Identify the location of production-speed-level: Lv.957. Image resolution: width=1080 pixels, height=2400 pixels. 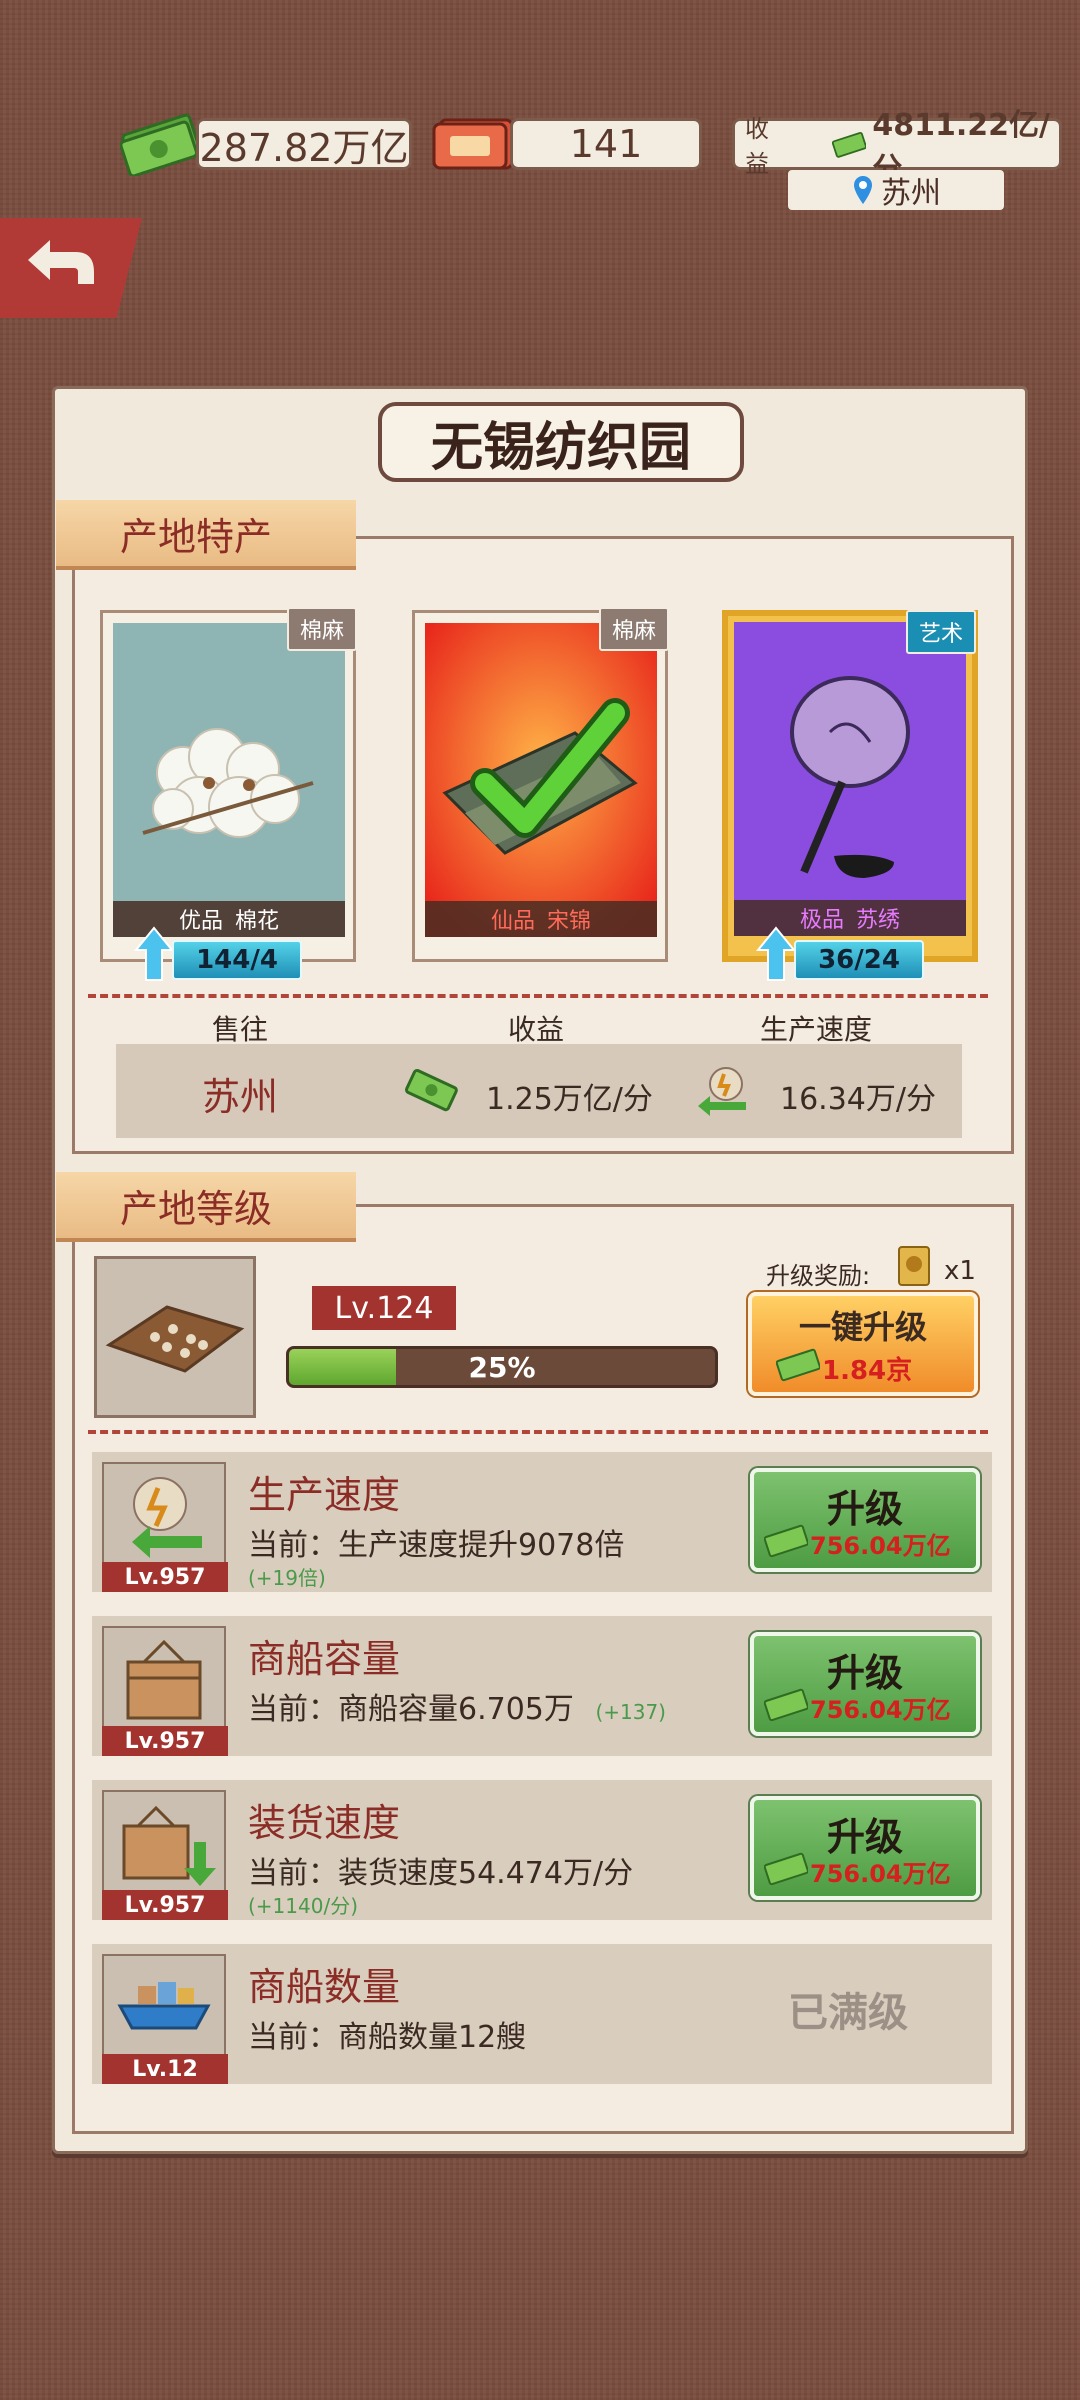
(165, 1577).